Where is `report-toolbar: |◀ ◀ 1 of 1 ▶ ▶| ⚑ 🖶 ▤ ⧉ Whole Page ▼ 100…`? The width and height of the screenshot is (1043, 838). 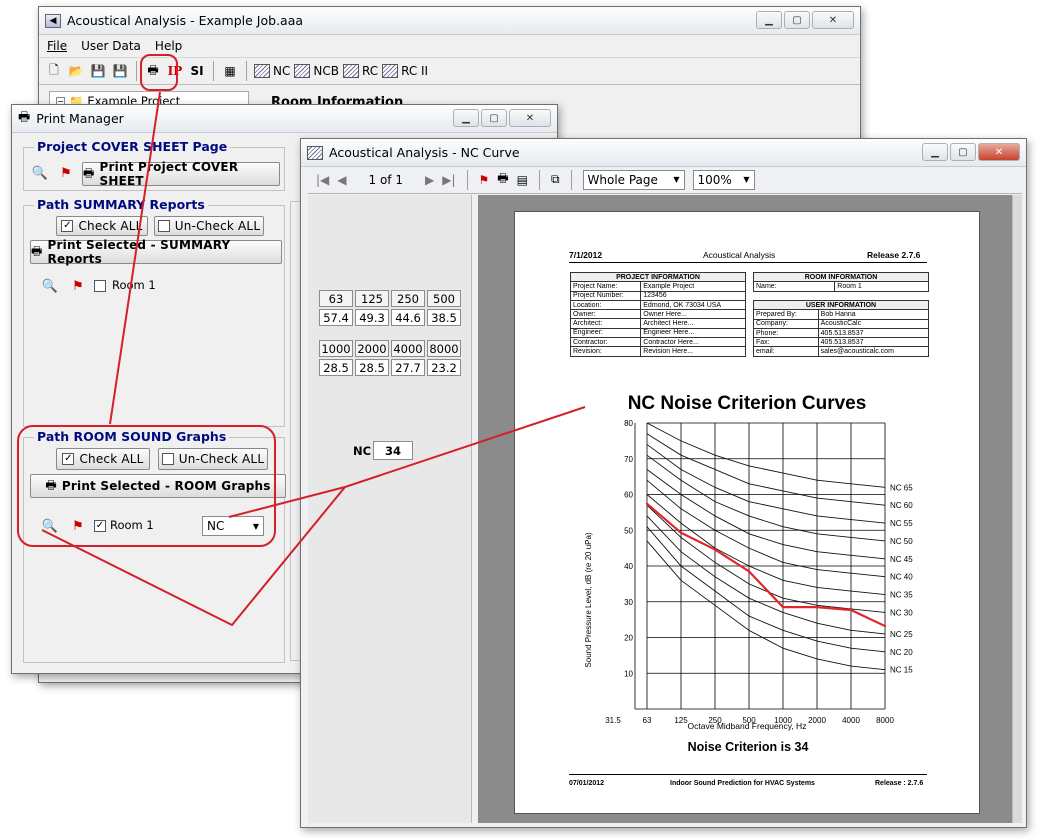 report-toolbar: |◀ ◀ 1 of 1 ▶ ▶| ⚑ 🖶 ▤ ⧉ Whole Page ▼ 100… is located at coordinates (665, 180).